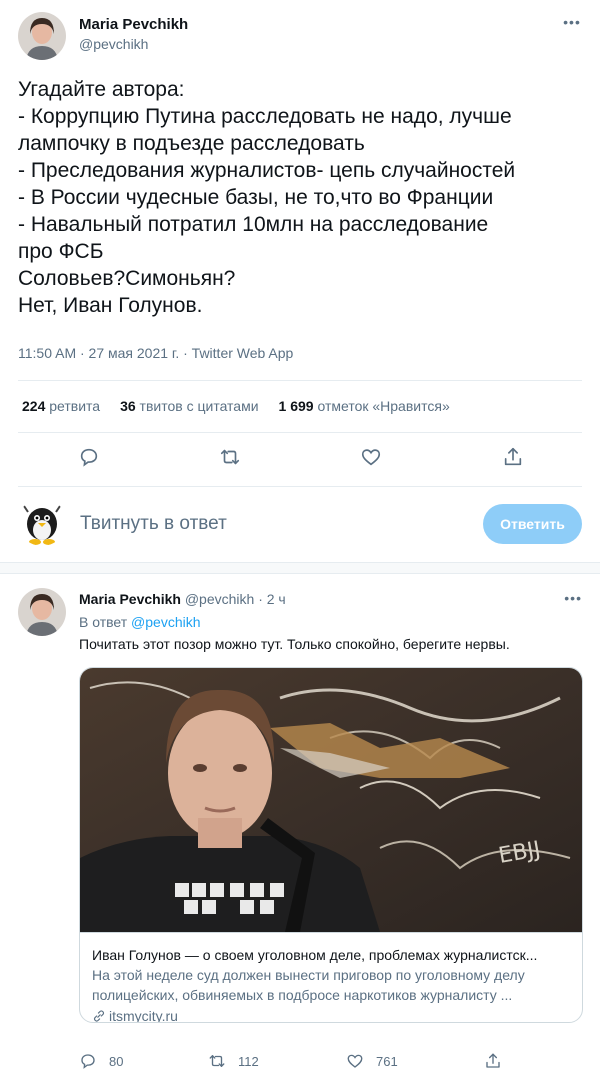  Describe the element at coordinates (199, 406) in the screenshot. I see `quotes-label: твитов с цитатами` at that location.